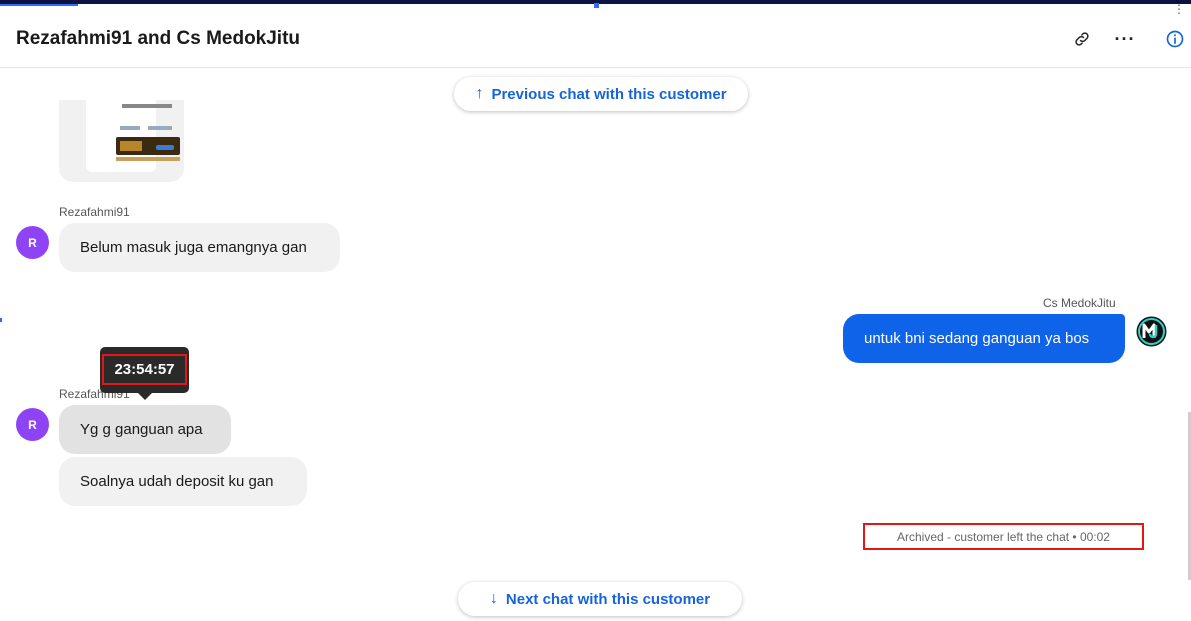 Image resolution: width=1191 pixels, height=621 pixels. What do you see at coordinates (145, 396) in the screenshot?
I see `tooltip-arrow` at bounding box center [145, 396].